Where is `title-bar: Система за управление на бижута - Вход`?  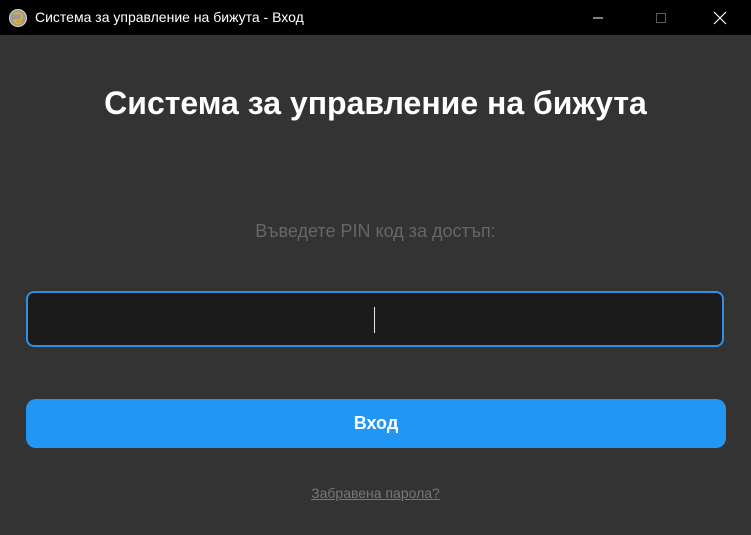 title-bar: Система за управление на бижута - Вход is located at coordinates (375, 17).